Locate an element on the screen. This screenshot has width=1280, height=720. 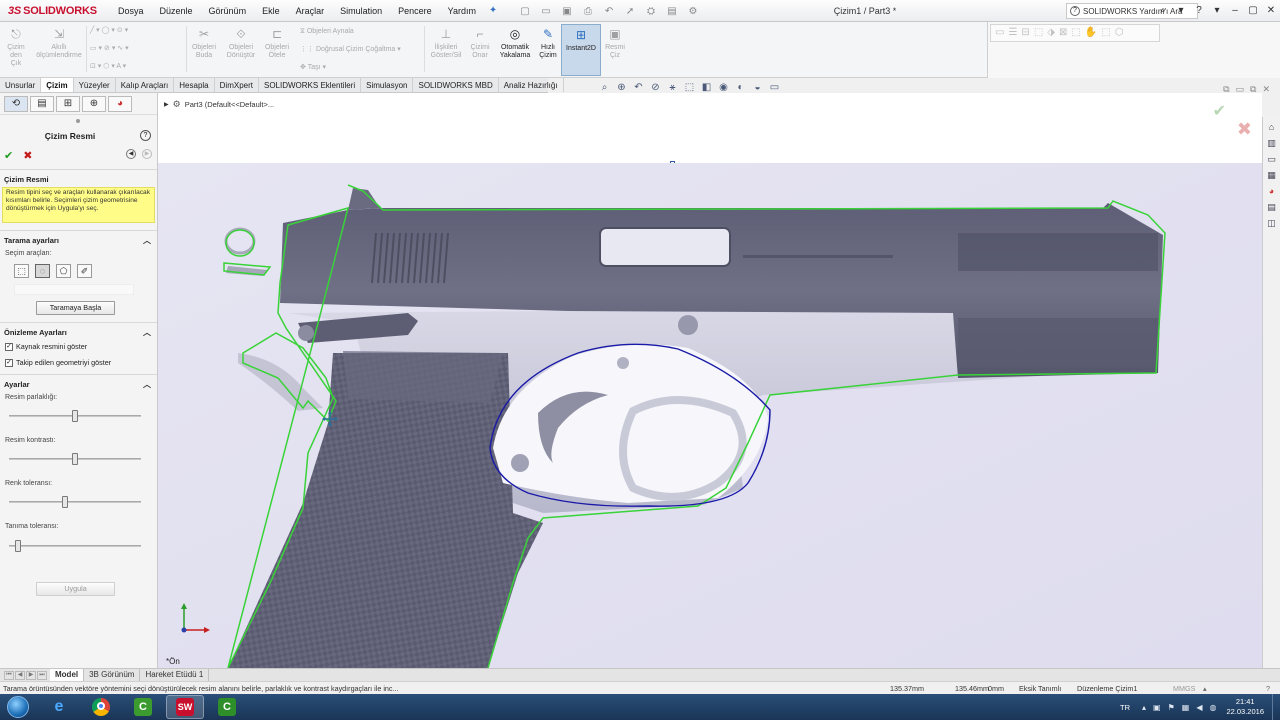
save-icon: ▣ is located at coordinates (567, 11).